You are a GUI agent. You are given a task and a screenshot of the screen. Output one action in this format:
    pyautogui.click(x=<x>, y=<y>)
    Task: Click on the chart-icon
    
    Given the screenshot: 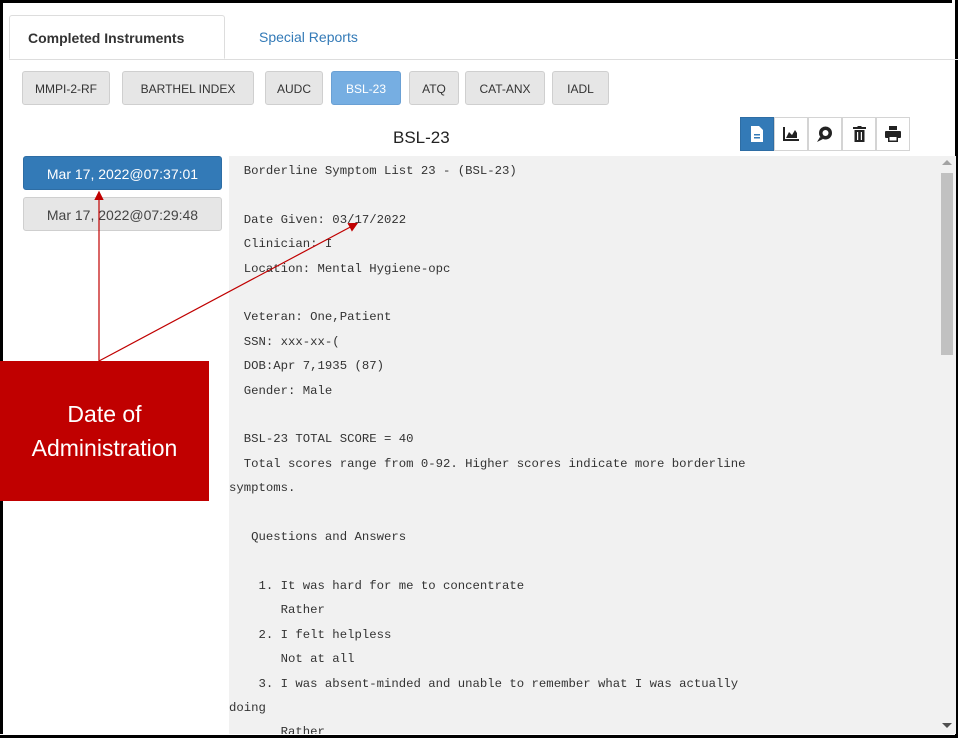 What is the action you would take?
    pyautogui.click(x=791, y=134)
    